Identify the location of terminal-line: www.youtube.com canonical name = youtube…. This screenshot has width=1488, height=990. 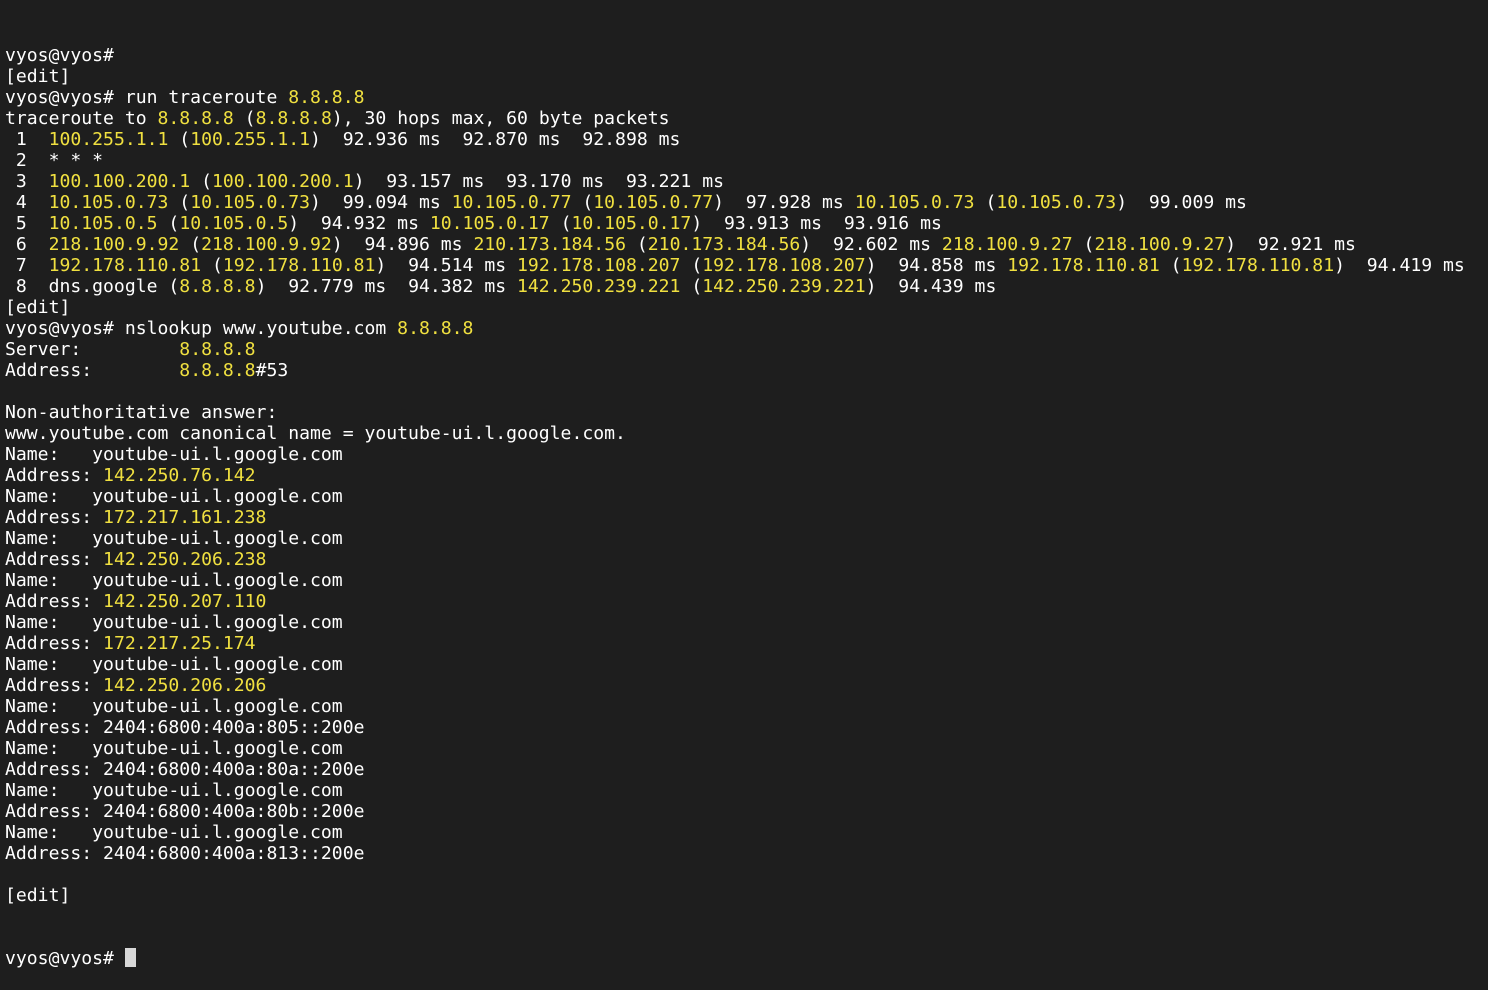
(745, 433).